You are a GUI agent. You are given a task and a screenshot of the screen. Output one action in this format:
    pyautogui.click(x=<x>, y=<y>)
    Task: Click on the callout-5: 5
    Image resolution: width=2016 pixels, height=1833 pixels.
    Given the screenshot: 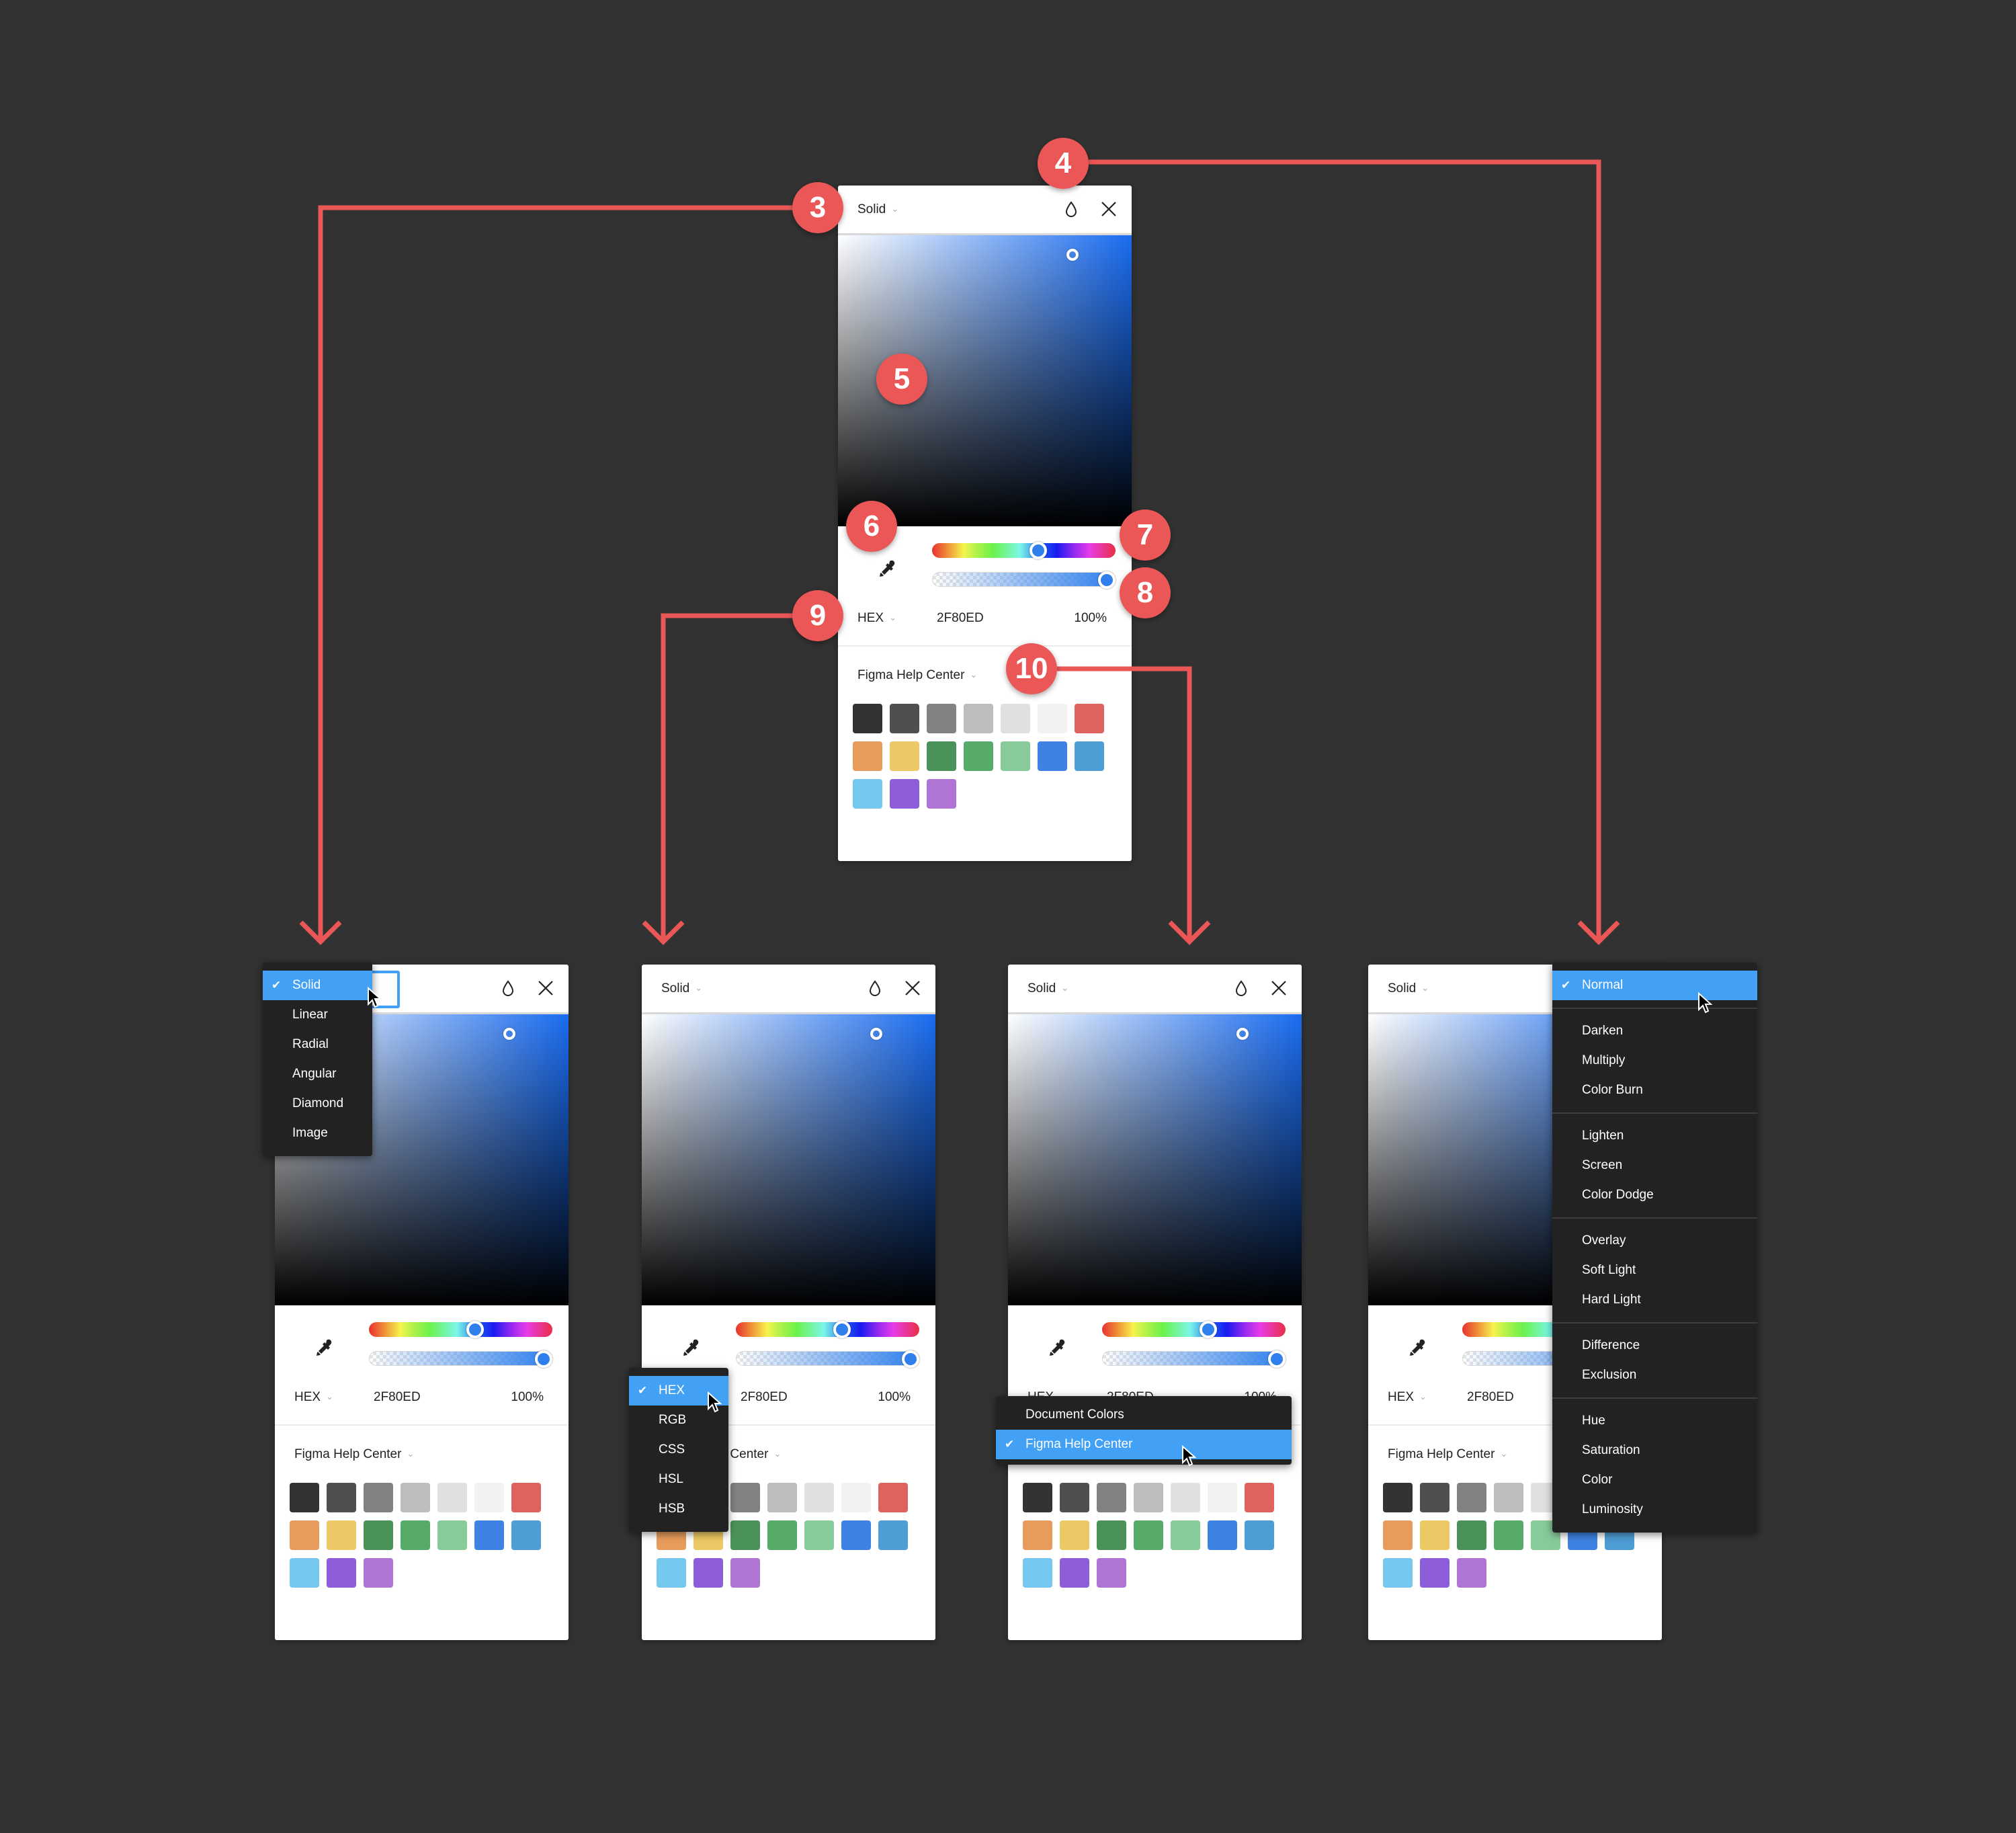 What is the action you would take?
    pyautogui.click(x=901, y=379)
    